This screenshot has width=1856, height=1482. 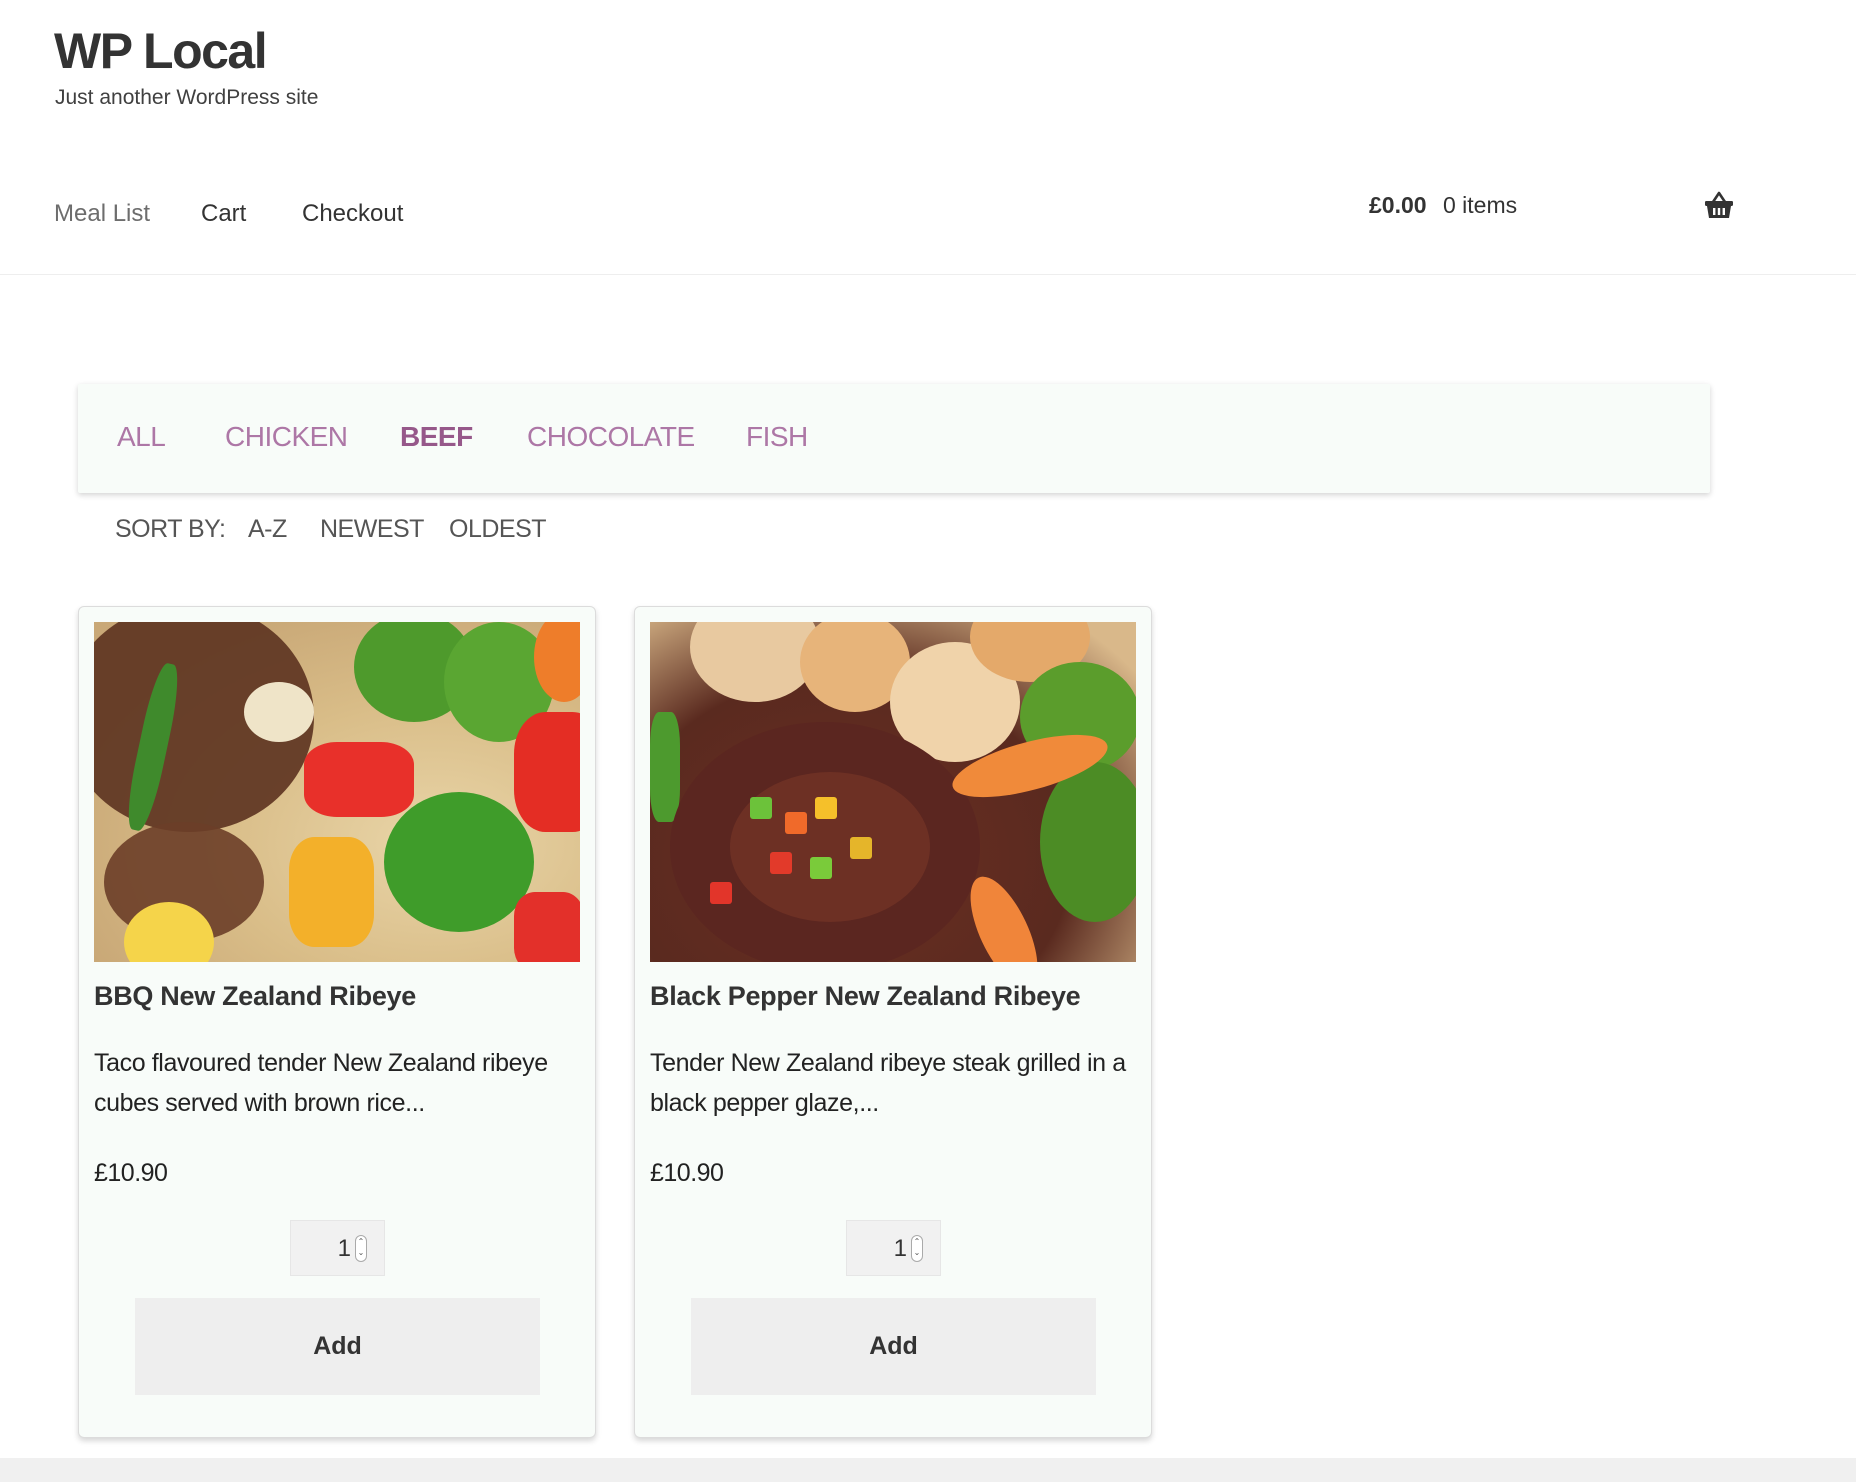 I want to click on sort-oldest: OLDEST, so click(x=498, y=529).